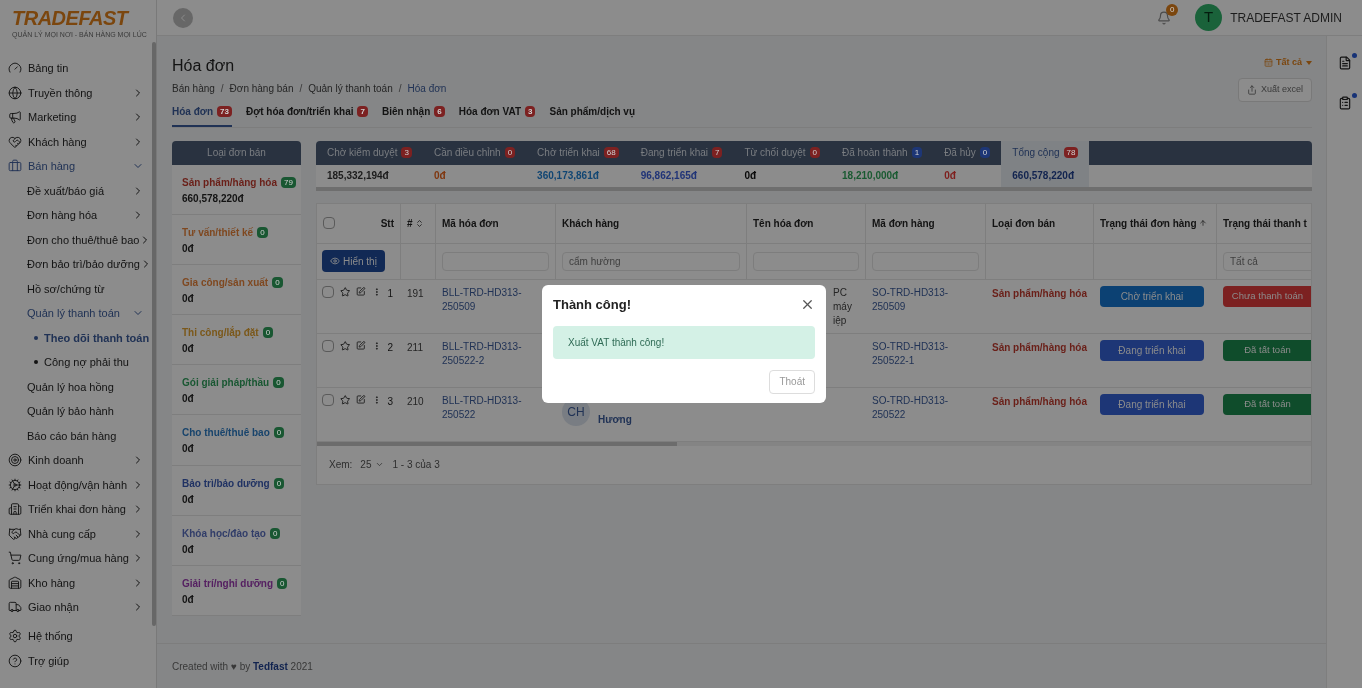 The width and height of the screenshot is (1362, 688). Describe the element at coordinates (578, 152) in the screenshot. I see `summary-header: Chờ triển khai 68` at that location.